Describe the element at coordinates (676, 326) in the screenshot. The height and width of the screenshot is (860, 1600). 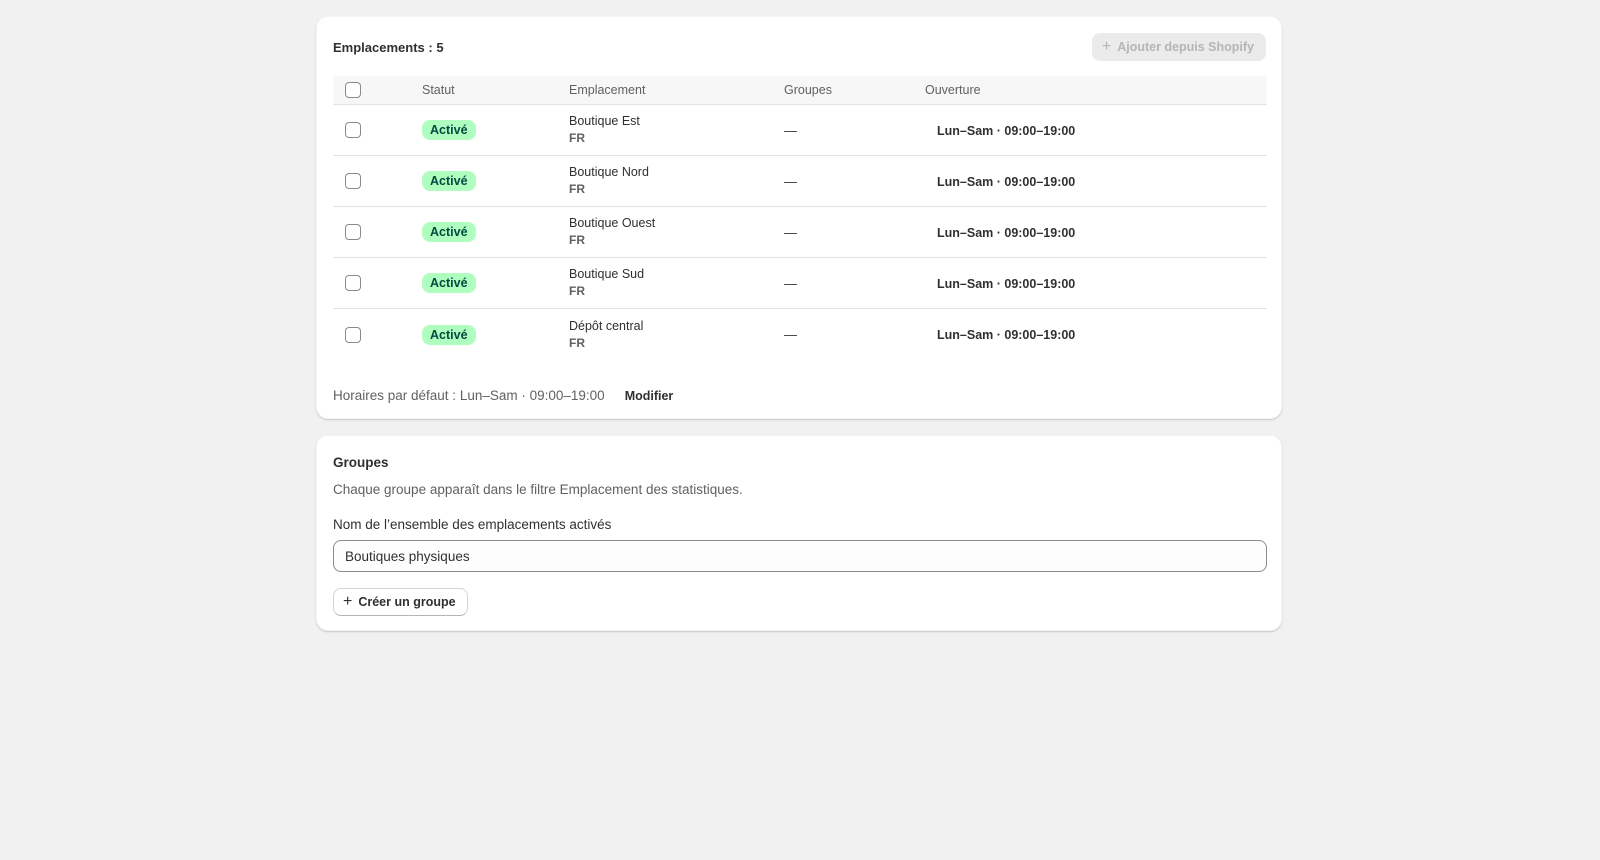
I see `location-name: Dépôt central` at that location.